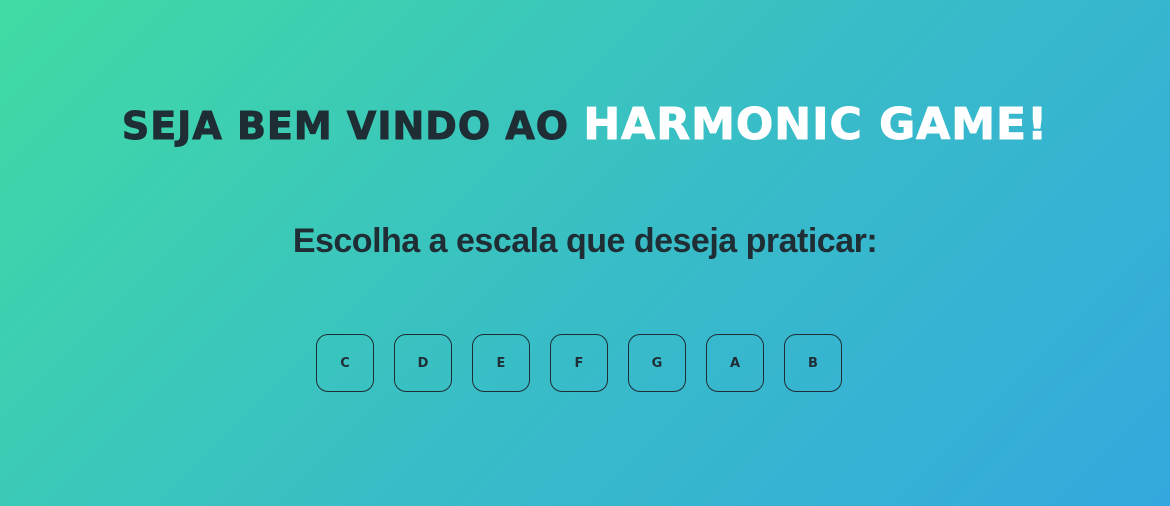 This screenshot has width=1170, height=506. Describe the element at coordinates (657, 363) in the screenshot. I see `scale-button-g: G` at that location.